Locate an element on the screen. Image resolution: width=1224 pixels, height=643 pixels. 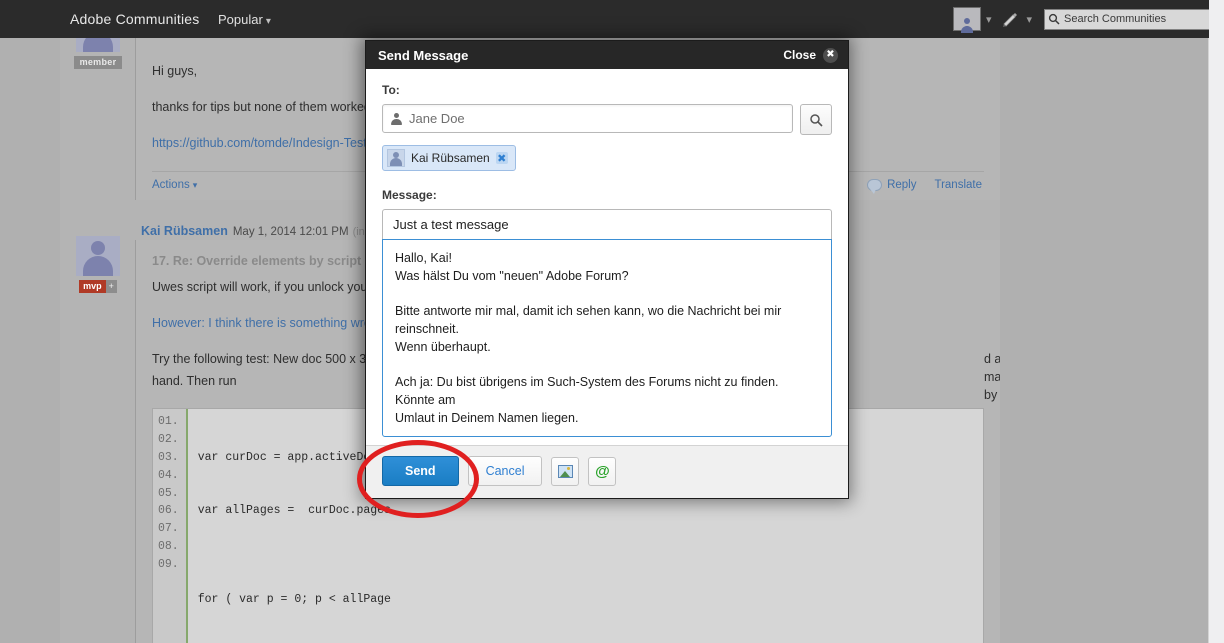
reply-button-1: Reply is located at coordinates (891, 186).